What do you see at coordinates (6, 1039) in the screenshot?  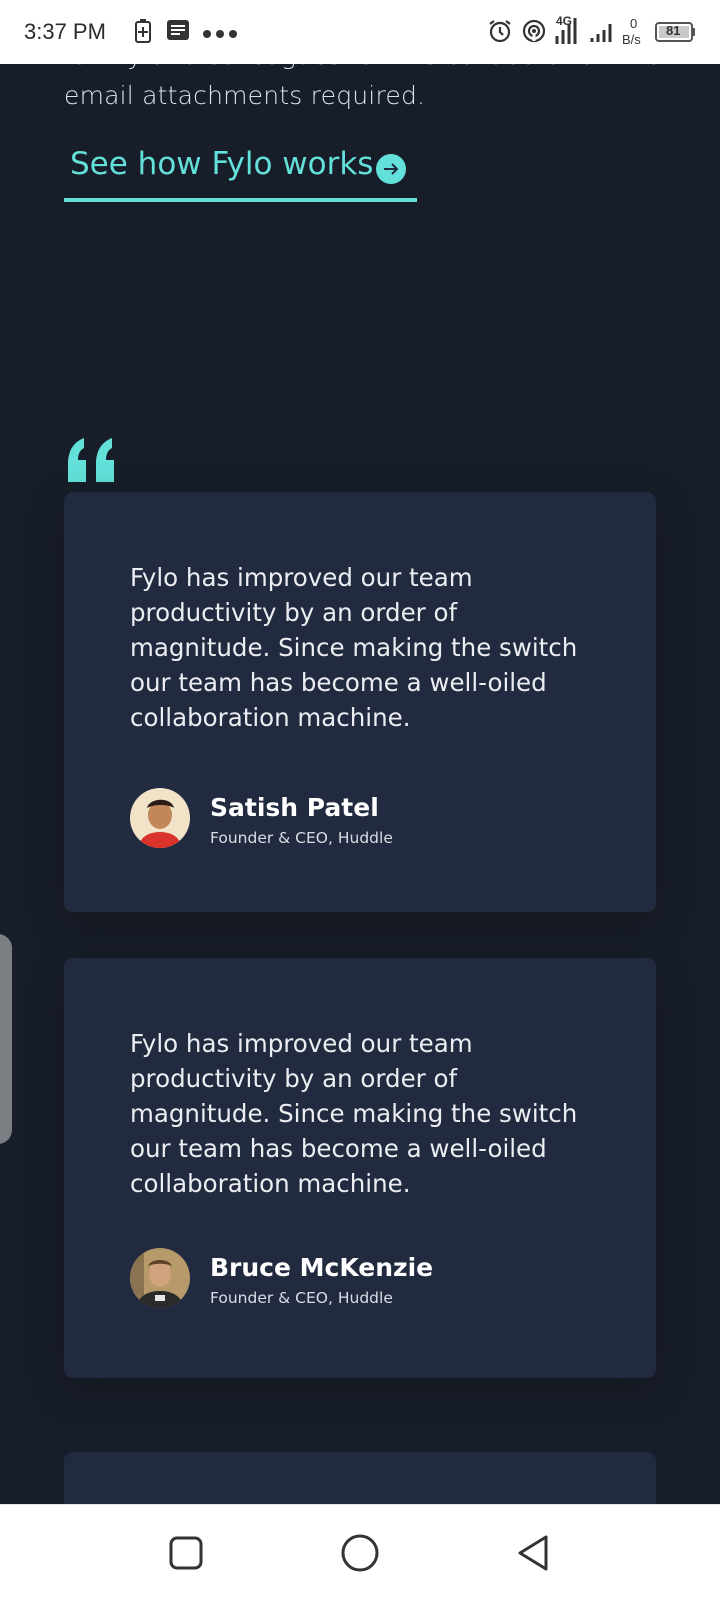 I see `edge-panel-handle` at bounding box center [6, 1039].